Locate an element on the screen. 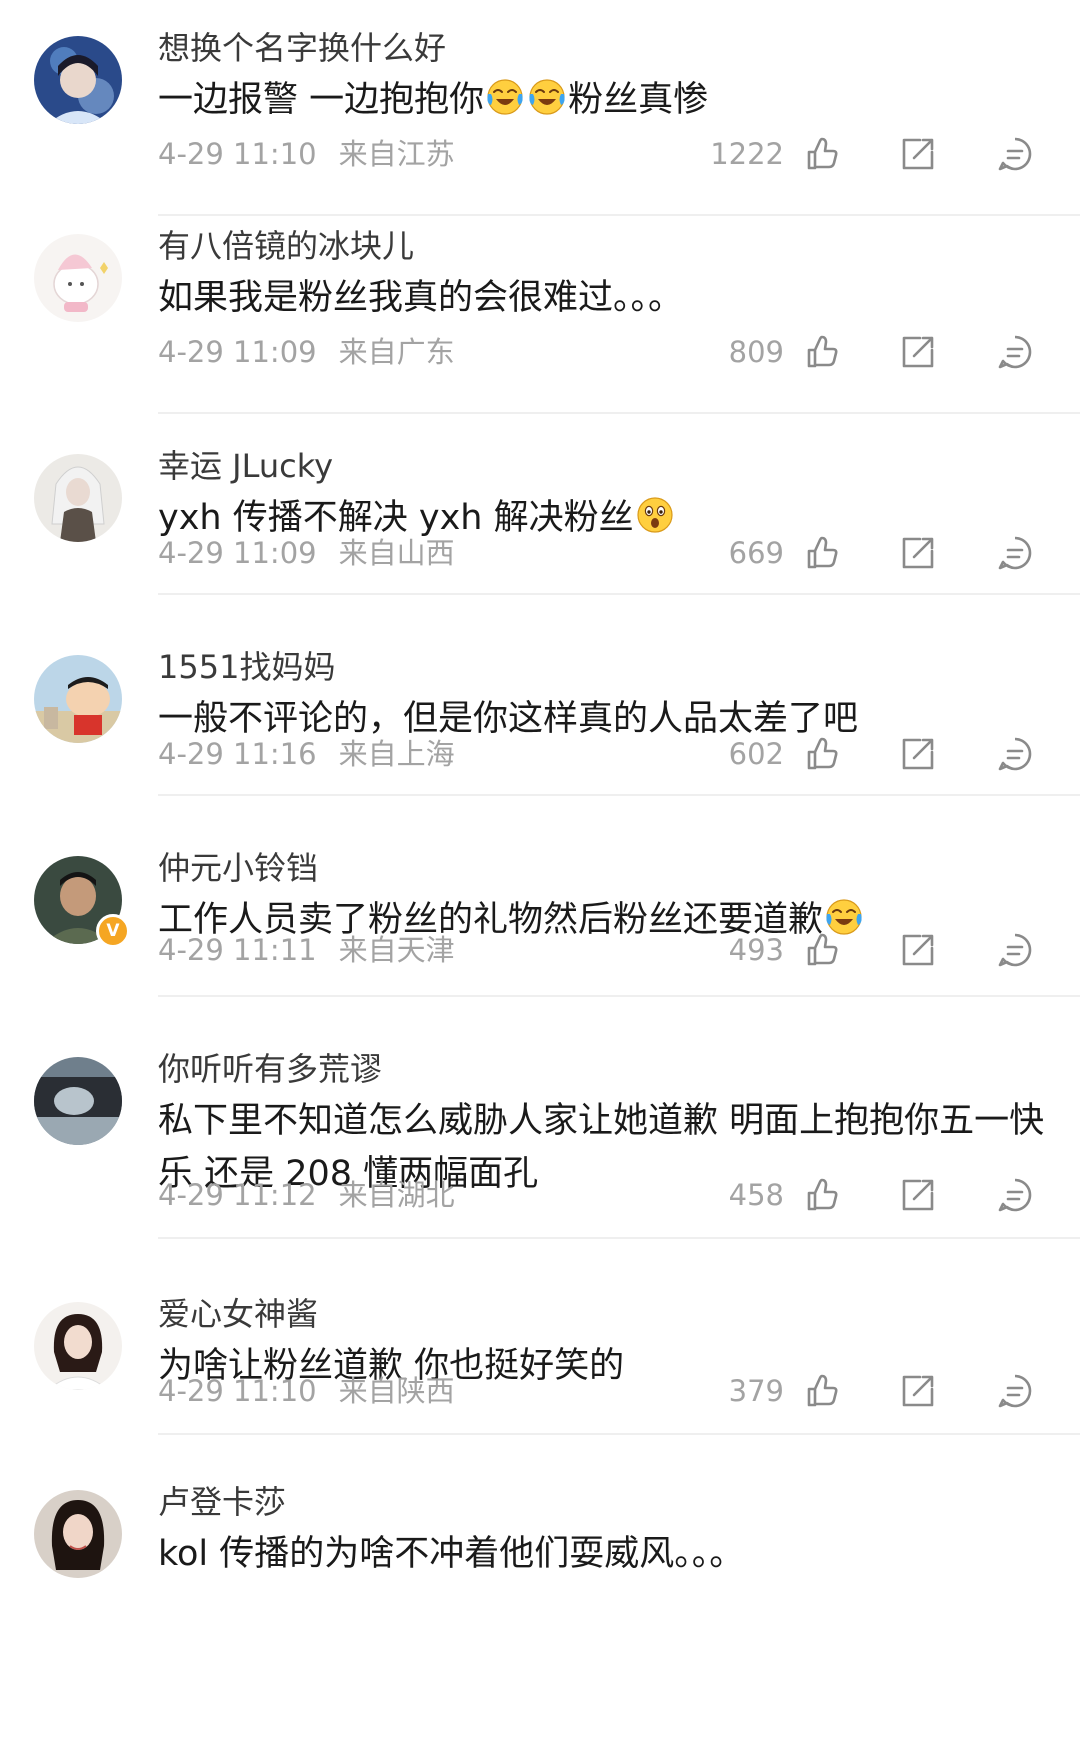 This screenshot has height=1754, width=1080. like-count: 458 is located at coordinates (756, 1195).